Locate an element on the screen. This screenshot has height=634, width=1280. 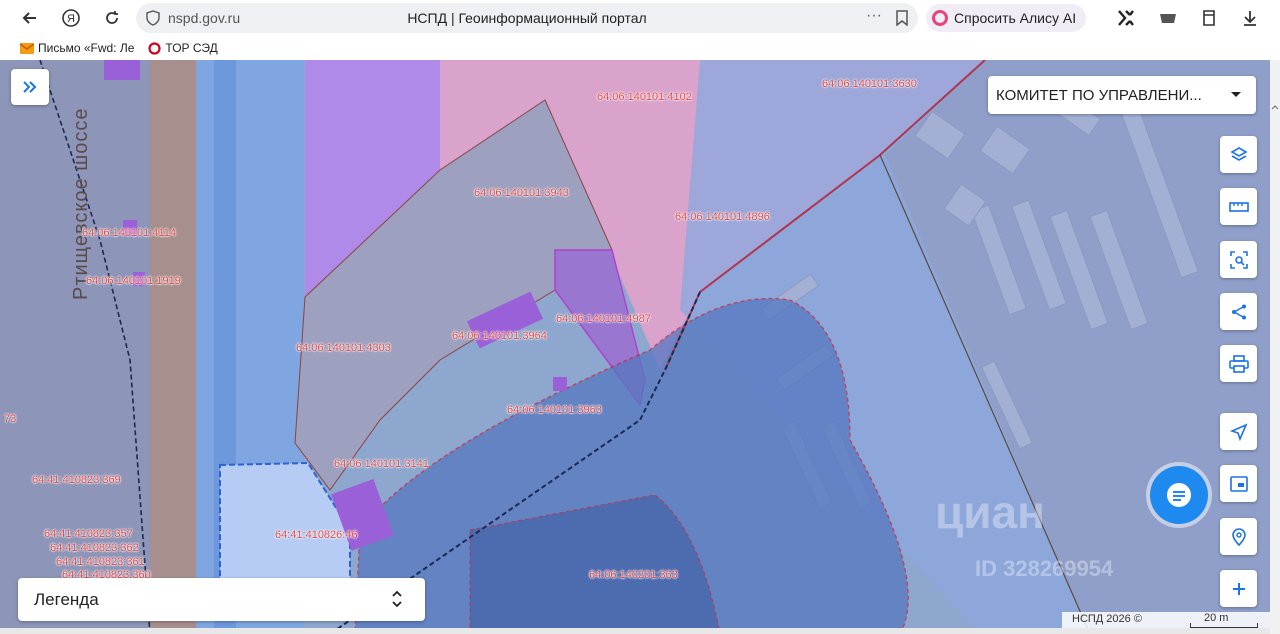
parcel-label: 64:41:410823:369 is located at coordinates (76, 480).